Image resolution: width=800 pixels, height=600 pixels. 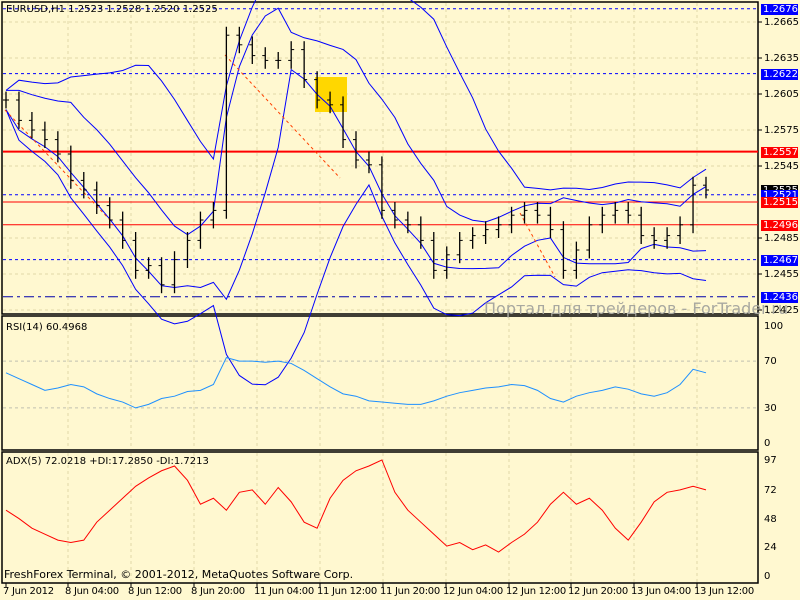 I want to click on price-tick-label: 1.2665, so click(x=781, y=22).